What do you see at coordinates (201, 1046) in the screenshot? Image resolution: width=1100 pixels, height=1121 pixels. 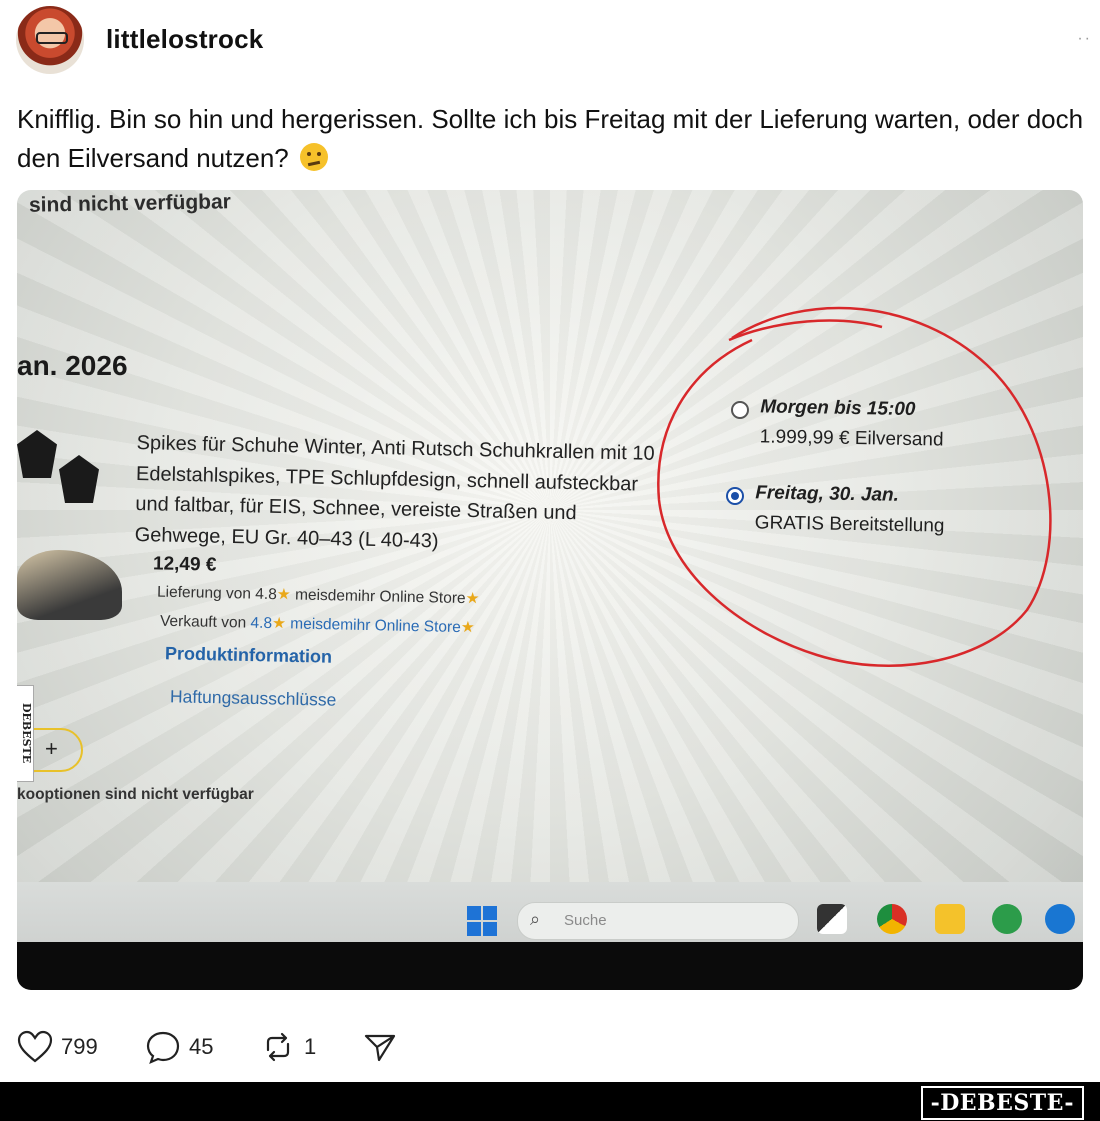 I see `comment-count: 45` at bounding box center [201, 1046].